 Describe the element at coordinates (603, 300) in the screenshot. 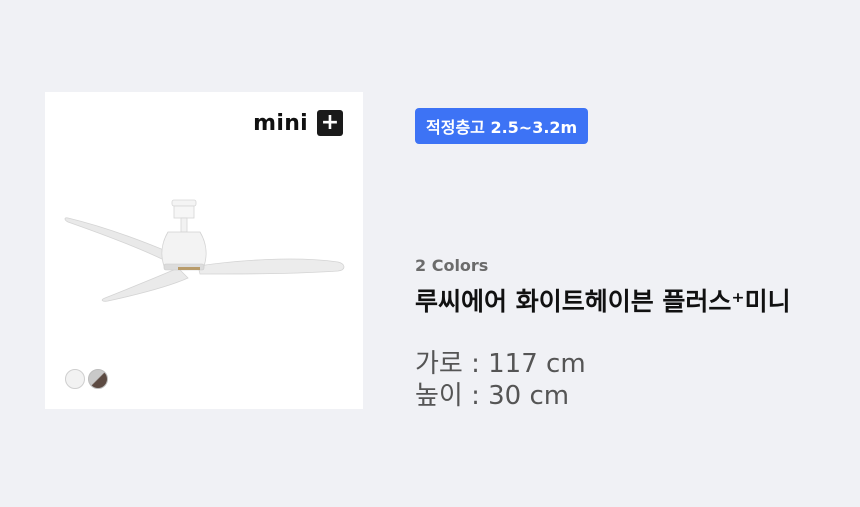

I see `product-title: 루씨에어 화이트헤이븐 플러스⁺미니` at that location.